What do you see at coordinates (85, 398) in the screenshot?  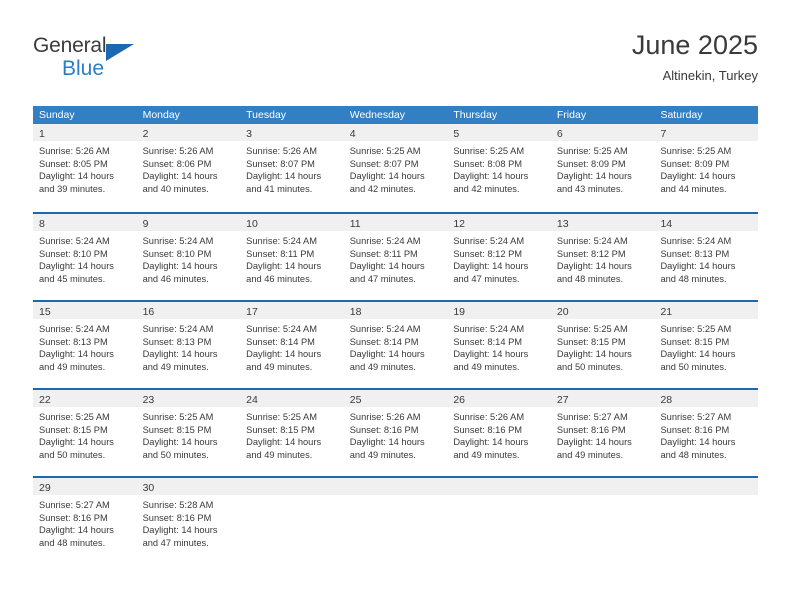 I see `day-number-strip: 22` at bounding box center [85, 398].